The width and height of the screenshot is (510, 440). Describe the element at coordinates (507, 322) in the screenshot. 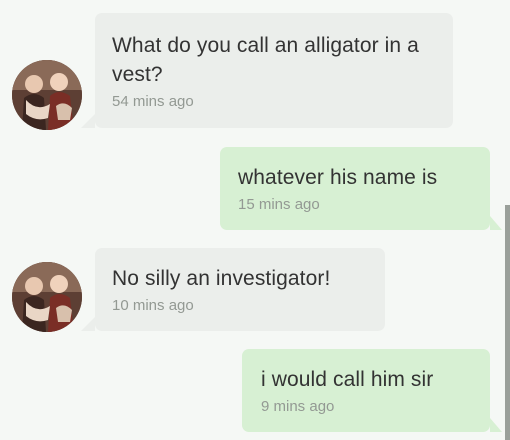

I see `scrollbar` at that location.